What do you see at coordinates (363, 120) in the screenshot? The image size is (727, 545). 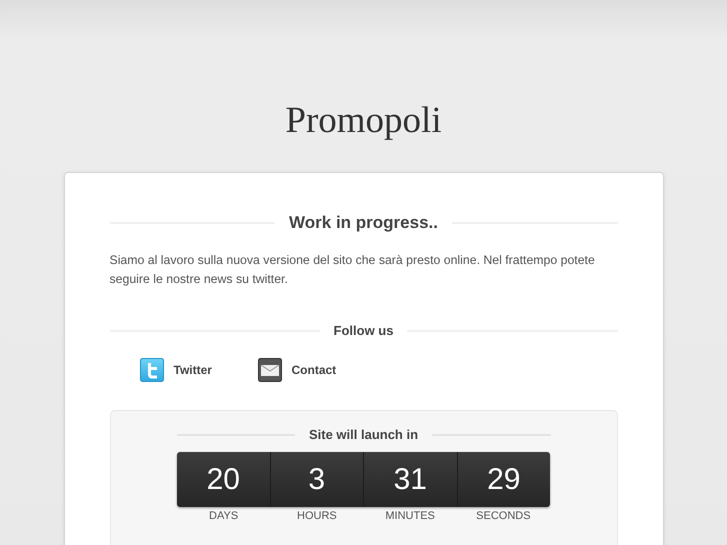 I see `site-title: Promopoli` at bounding box center [363, 120].